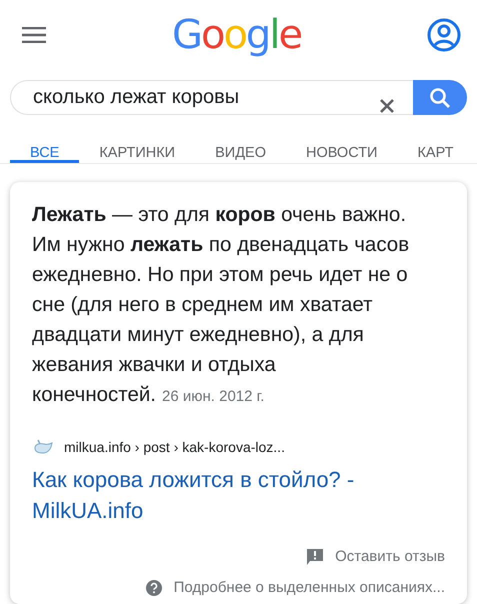 The image size is (477, 604). I want to click on tab: КАРТ, so click(435, 147).